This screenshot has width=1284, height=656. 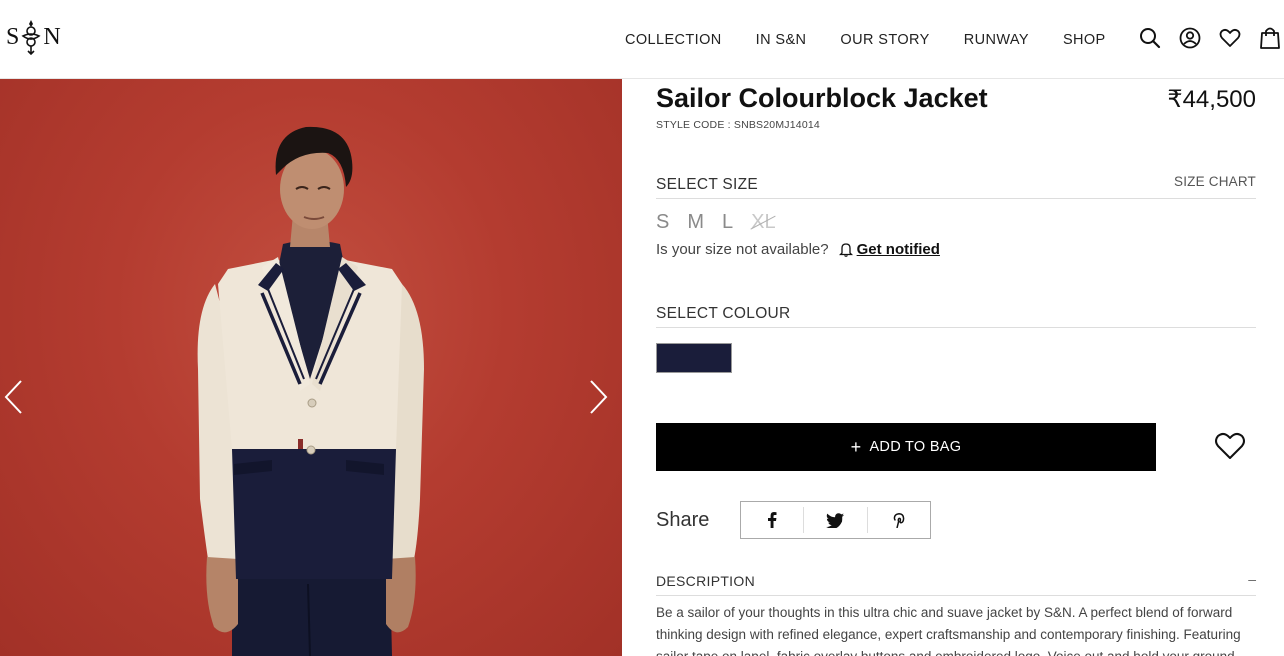 I want to click on nav-item-collection: COLLECTION, so click(x=673, y=40).